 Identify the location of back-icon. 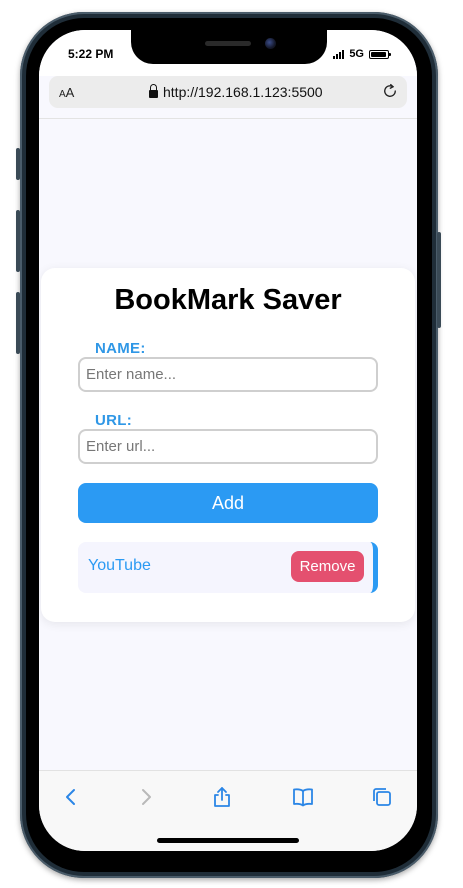
(71, 797).